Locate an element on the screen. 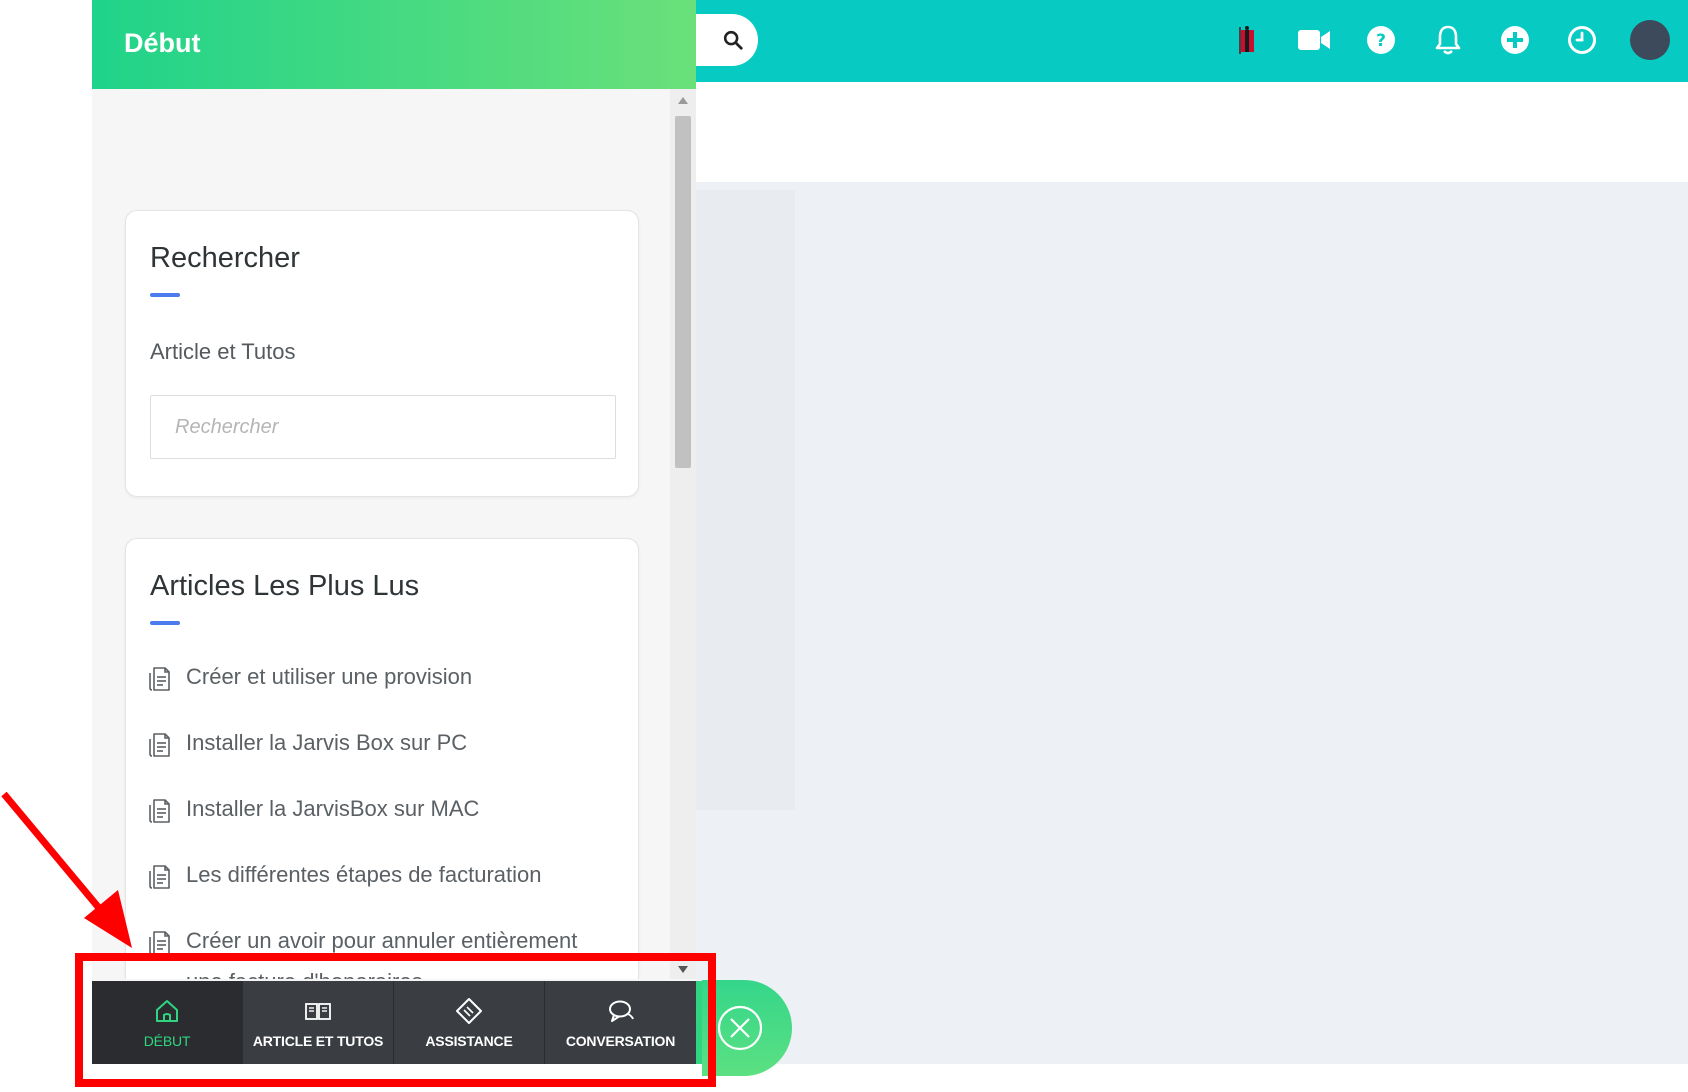 This screenshot has width=1688, height=1092. flag-icon is located at coordinates (1246, 40).